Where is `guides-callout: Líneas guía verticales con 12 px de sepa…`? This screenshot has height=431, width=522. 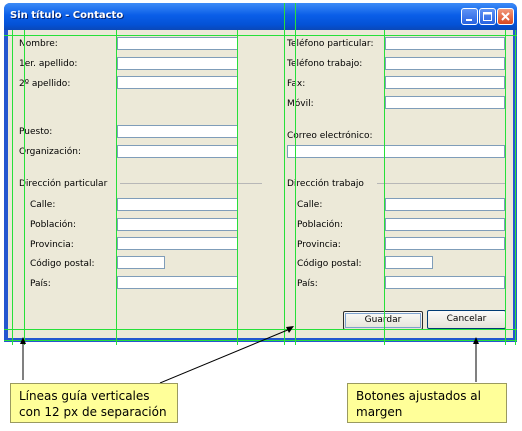
guides-callout: Líneas guía verticales con 12 px de sepa… is located at coordinates (94, 403).